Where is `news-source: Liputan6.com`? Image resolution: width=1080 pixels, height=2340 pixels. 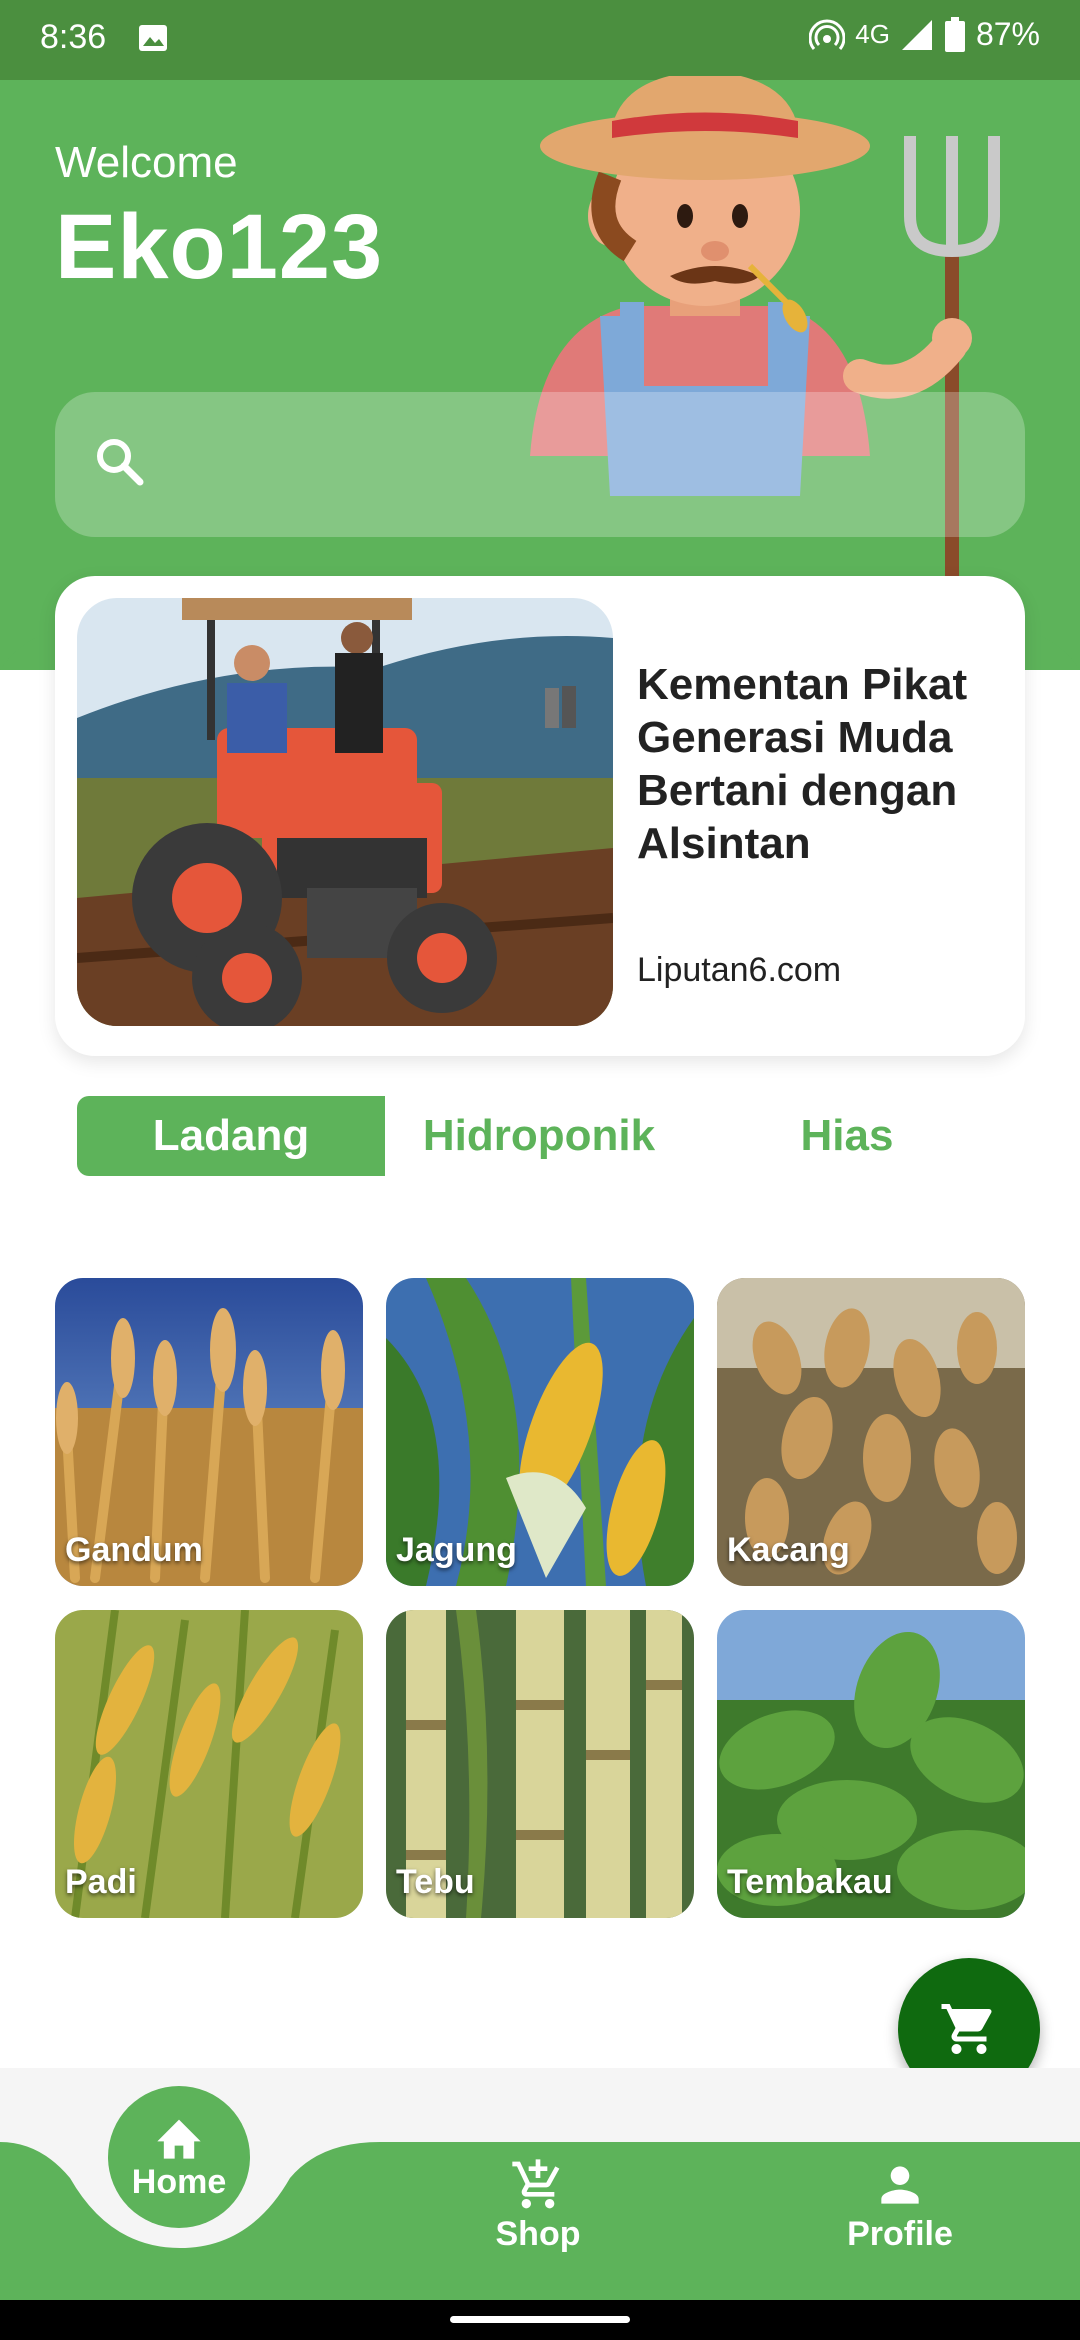
news-source: Liputan6.com is located at coordinates (739, 970).